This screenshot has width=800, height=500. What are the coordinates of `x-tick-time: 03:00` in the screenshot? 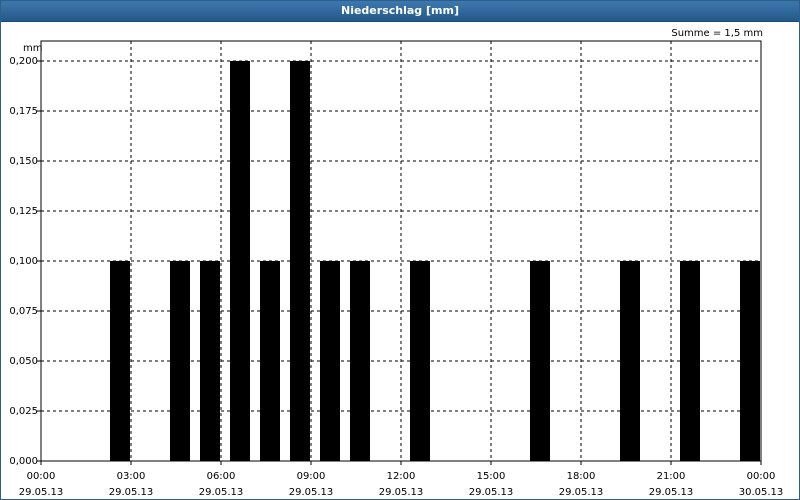 It's located at (131, 476).